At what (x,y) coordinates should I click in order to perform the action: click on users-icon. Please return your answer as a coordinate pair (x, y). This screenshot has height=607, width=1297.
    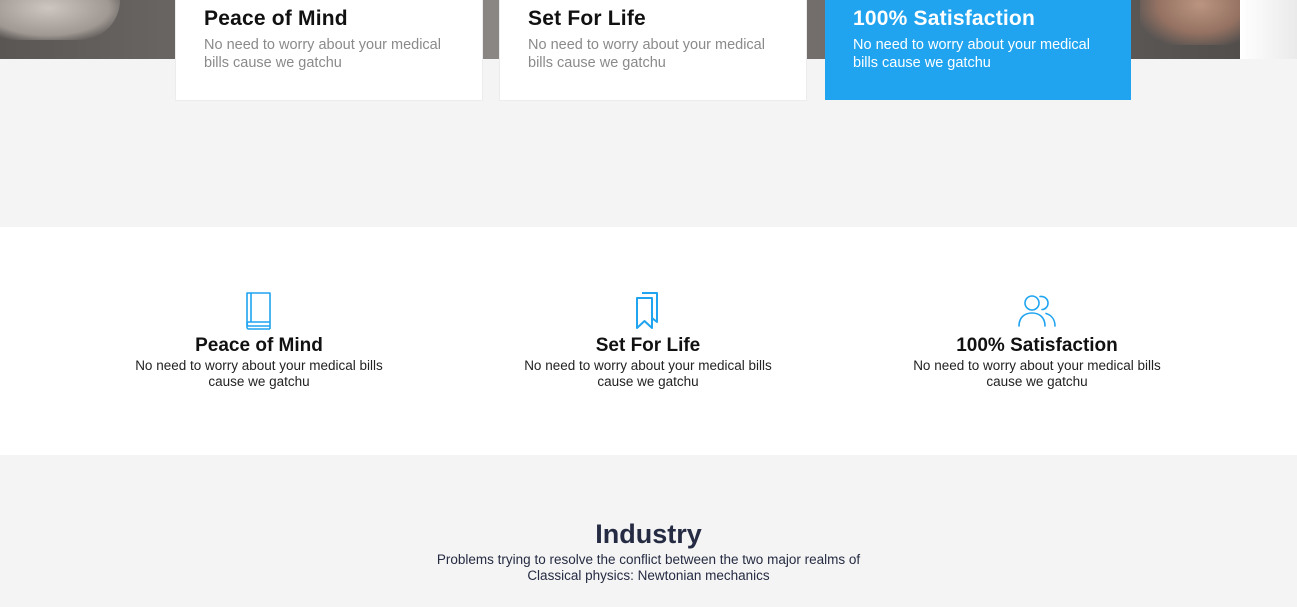
    Looking at the image, I should click on (1037, 311).